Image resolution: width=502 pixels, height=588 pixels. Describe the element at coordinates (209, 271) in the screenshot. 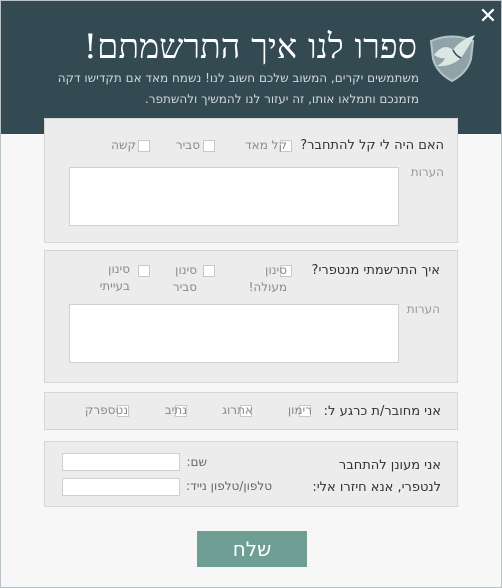

I see `impression-reasonable-checkbox` at that location.